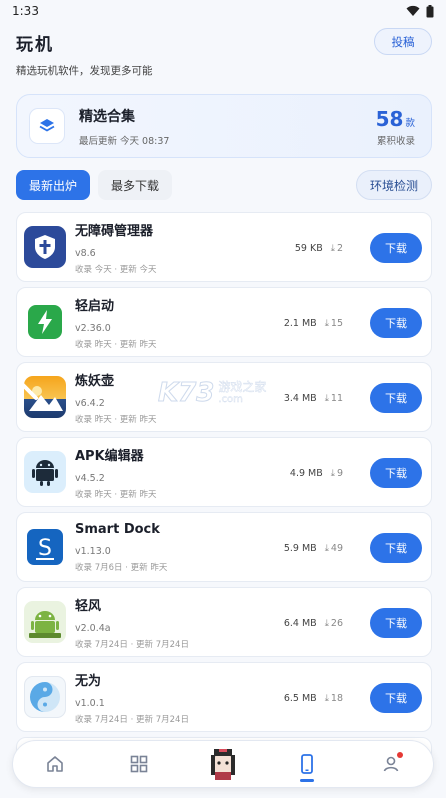 The image size is (446, 798). I want to click on collection-count-number: 58, so click(389, 119).